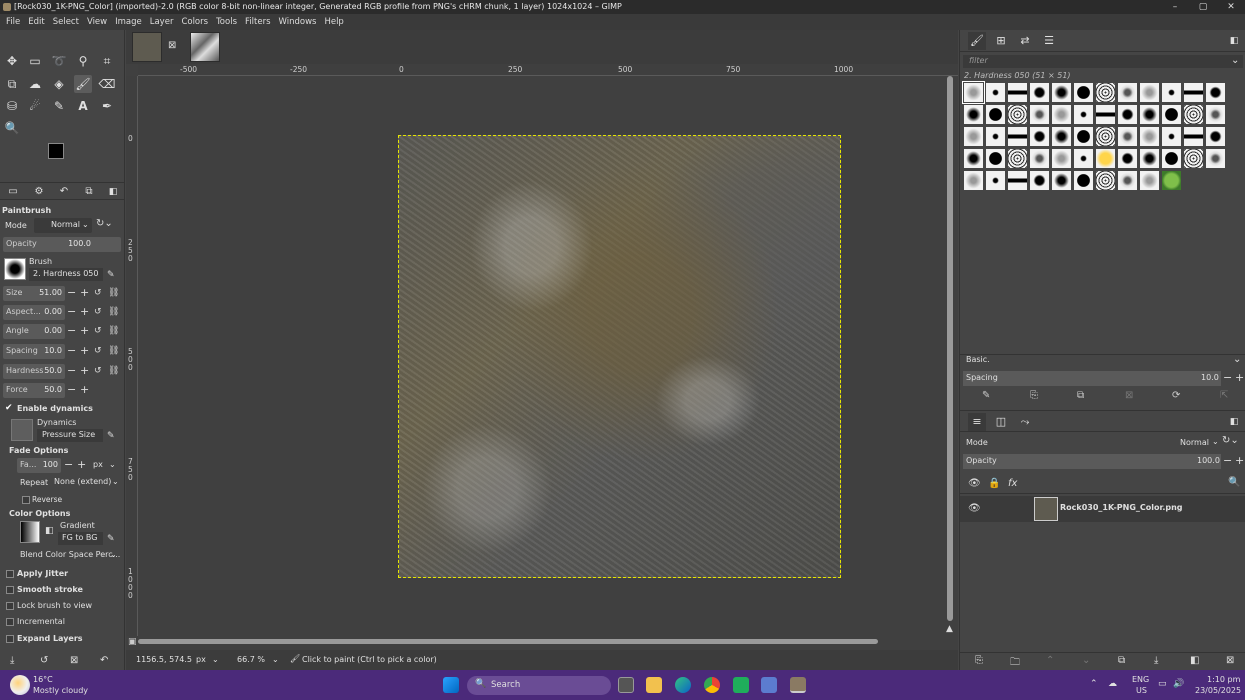 Image resolution: width=1245 pixels, height=700 pixels. I want to click on menu-windows: Windows, so click(300, 22).